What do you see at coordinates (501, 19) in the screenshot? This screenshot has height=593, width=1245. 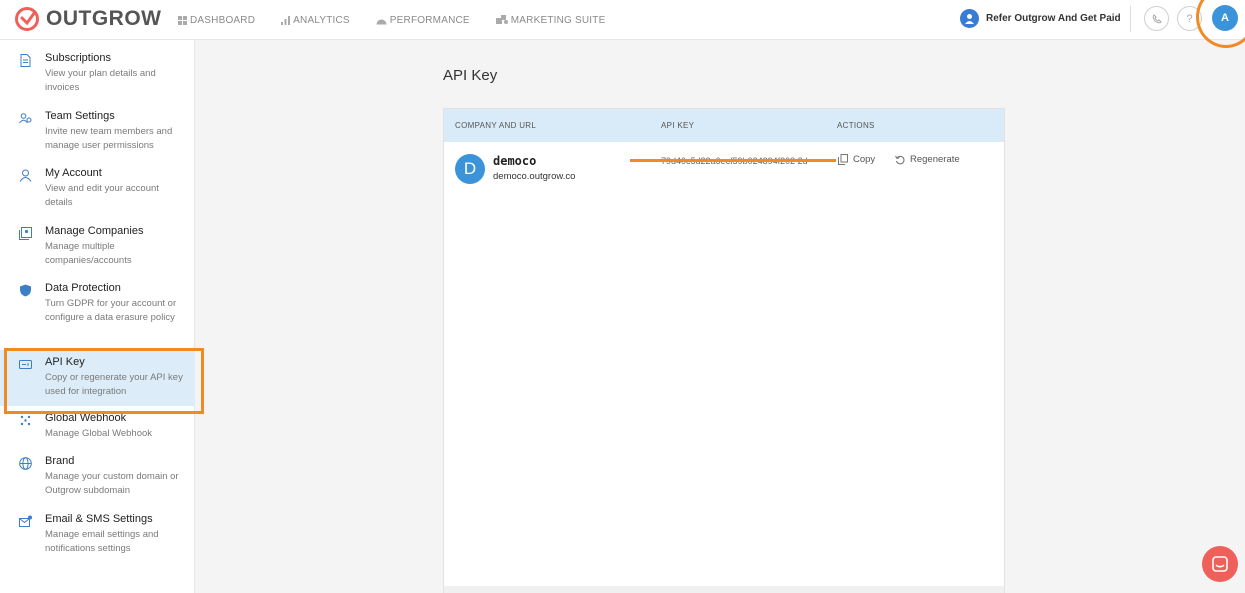 I see `puzzle-icon` at bounding box center [501, 19].